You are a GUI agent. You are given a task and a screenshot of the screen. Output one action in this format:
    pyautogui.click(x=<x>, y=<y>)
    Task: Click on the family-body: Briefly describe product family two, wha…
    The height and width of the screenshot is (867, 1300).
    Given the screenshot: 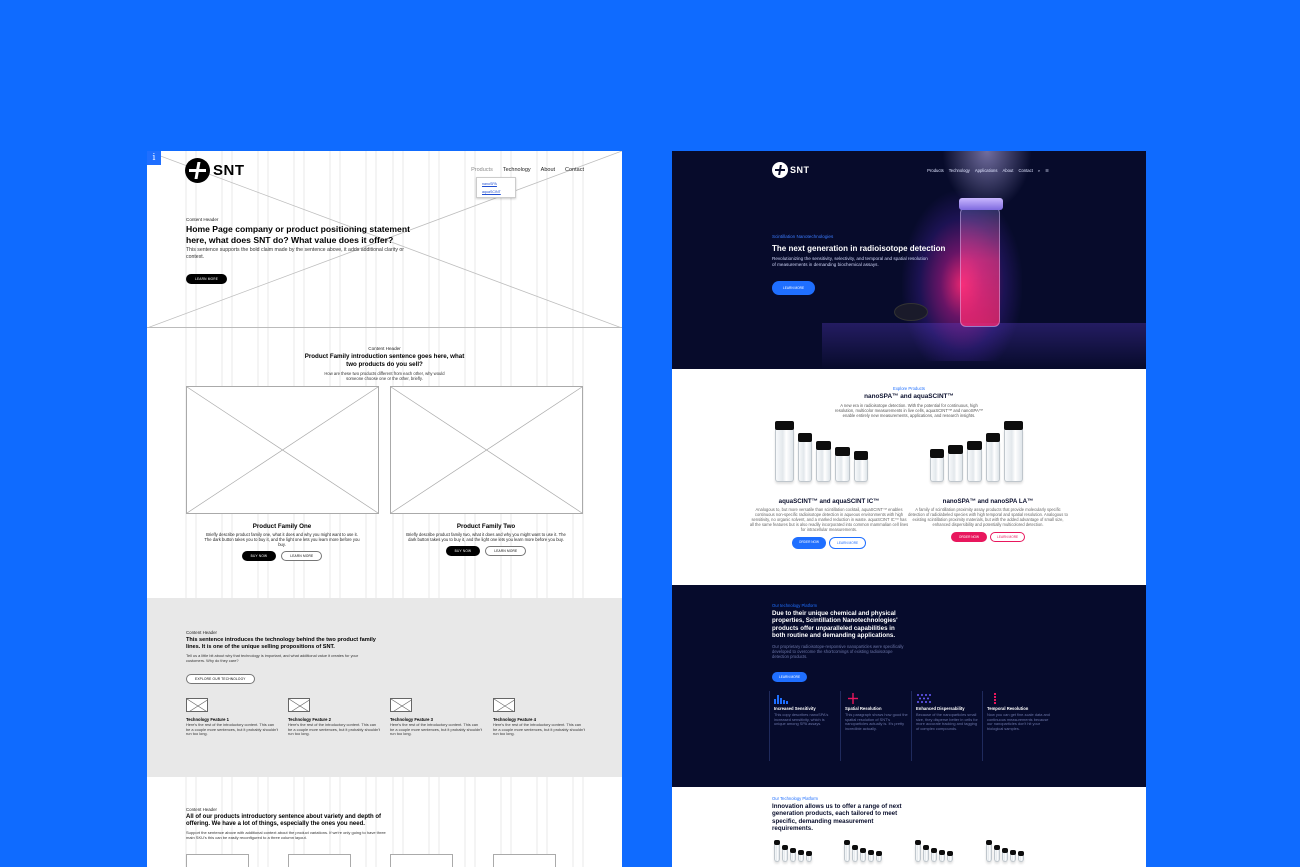 What is the action you would take?
    pyautogui.click(x=486, y=537)
    